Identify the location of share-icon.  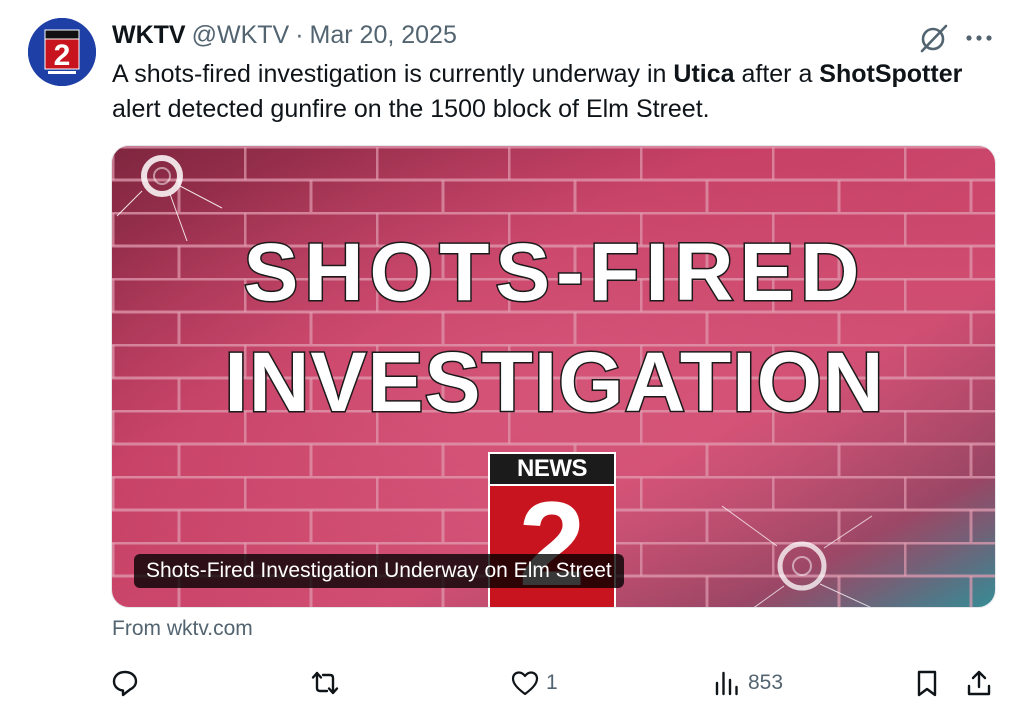
(979, 683).